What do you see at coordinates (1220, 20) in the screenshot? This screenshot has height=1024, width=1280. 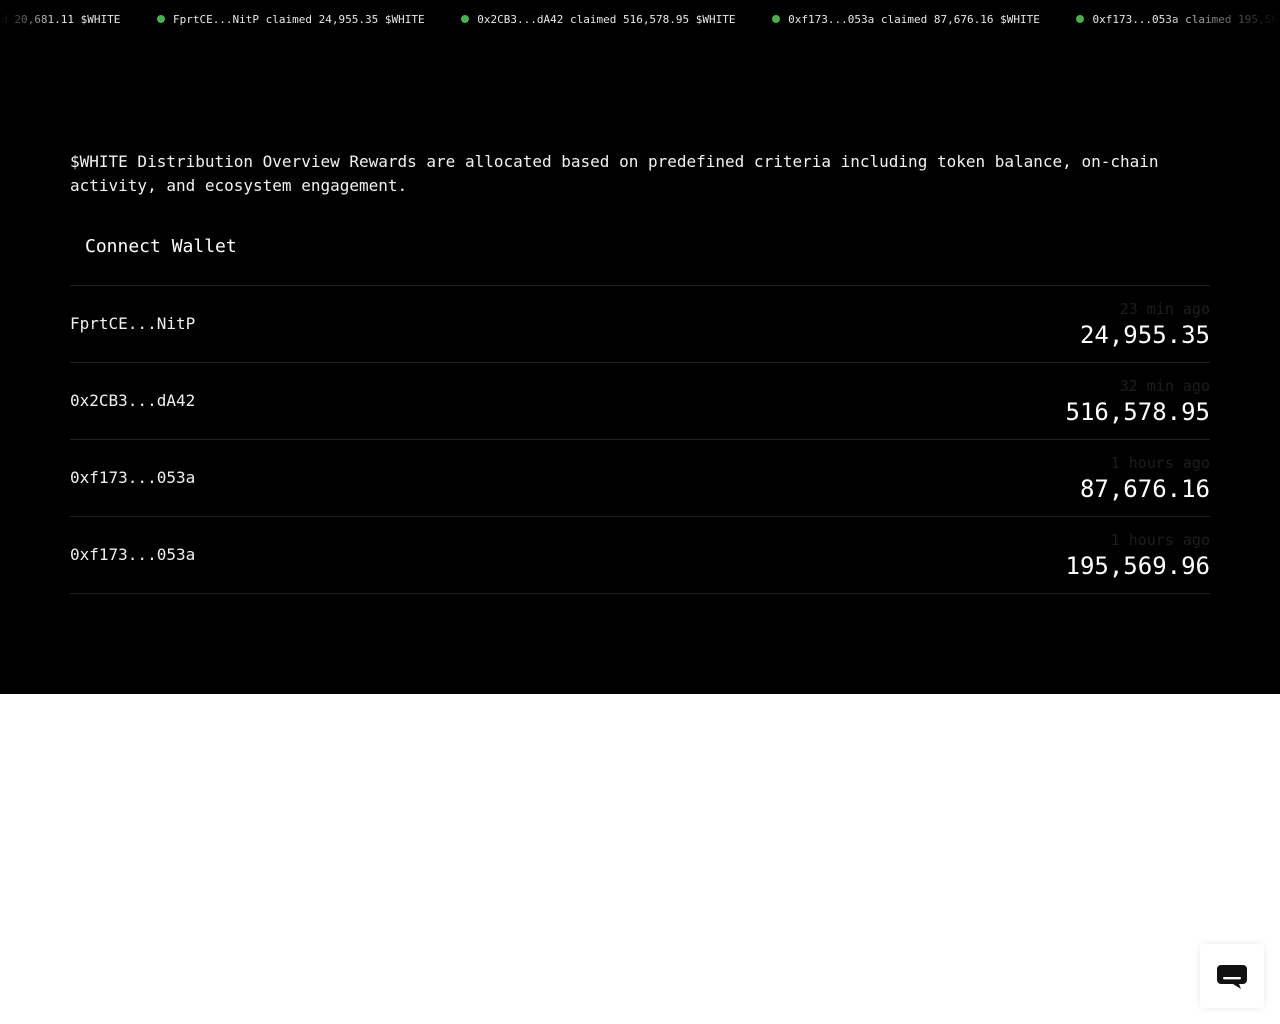 I see `ticker-fade-right` at bounding box center [1220, 20].